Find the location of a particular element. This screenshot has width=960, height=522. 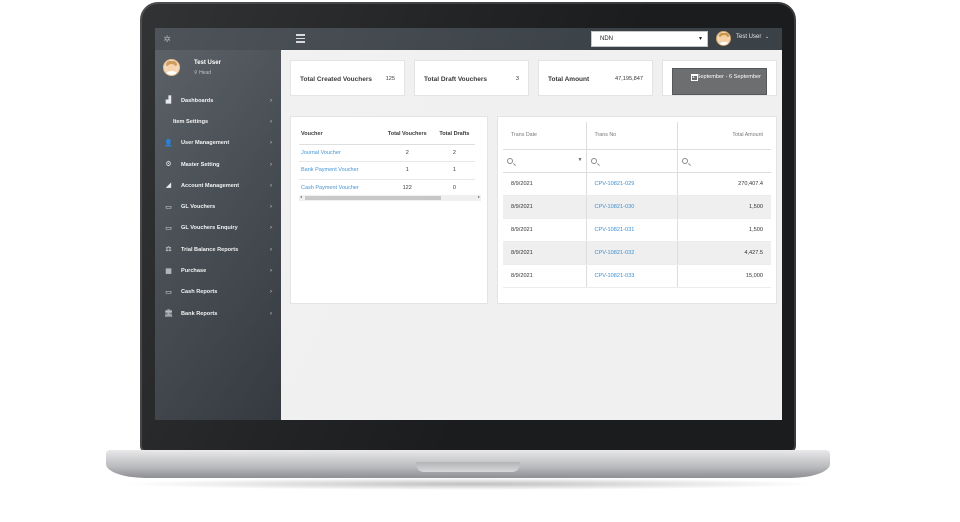

sidebar-item-gl-vouchers-enquiry: ▭ GL Vouchers Enquiry › is located at coordinates (218, 228).